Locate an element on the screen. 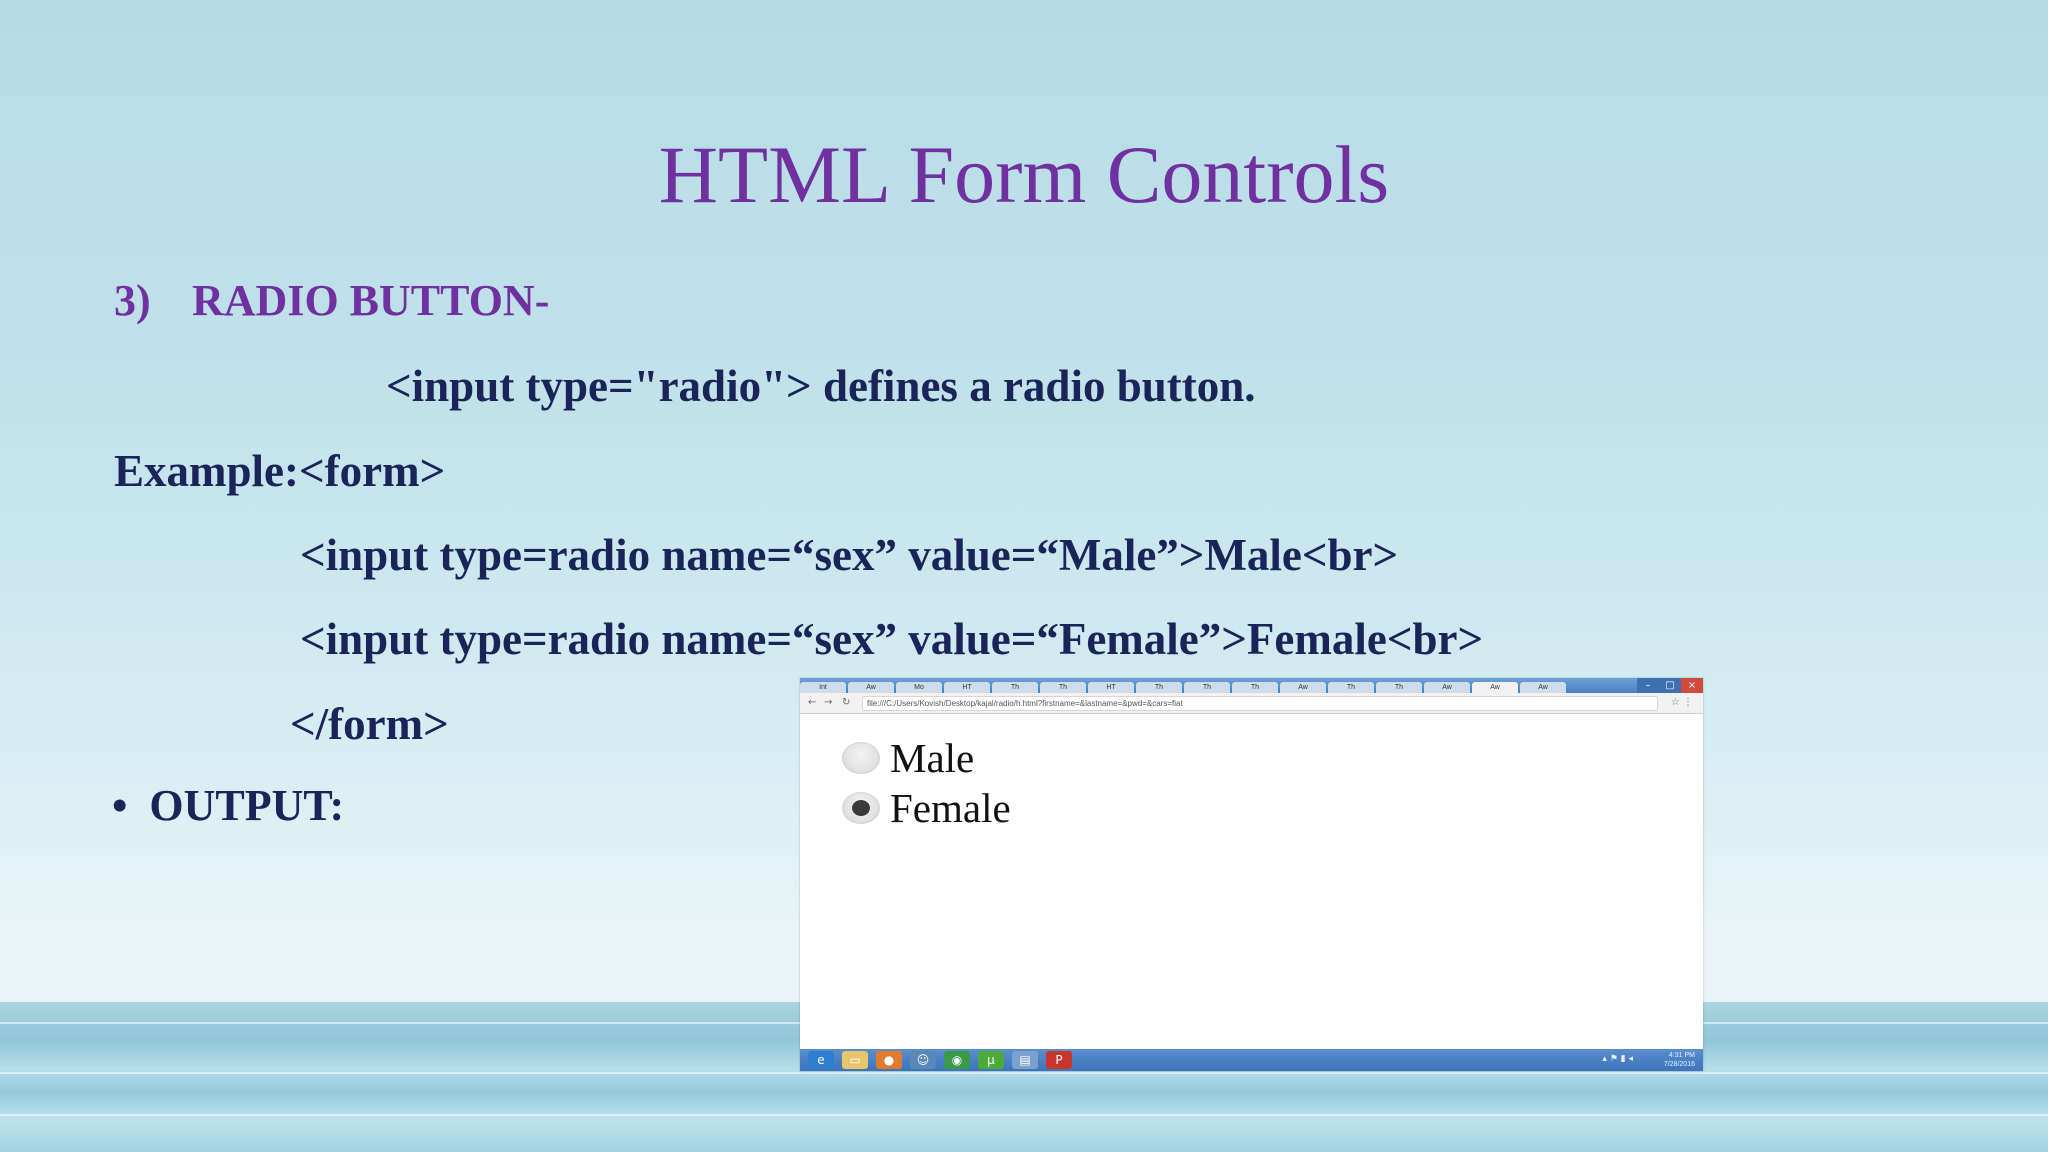 Image resolution: width=2048 pixels, height=1152 pixels. example-line: Example:<form> is located at coordinates (280, 471).